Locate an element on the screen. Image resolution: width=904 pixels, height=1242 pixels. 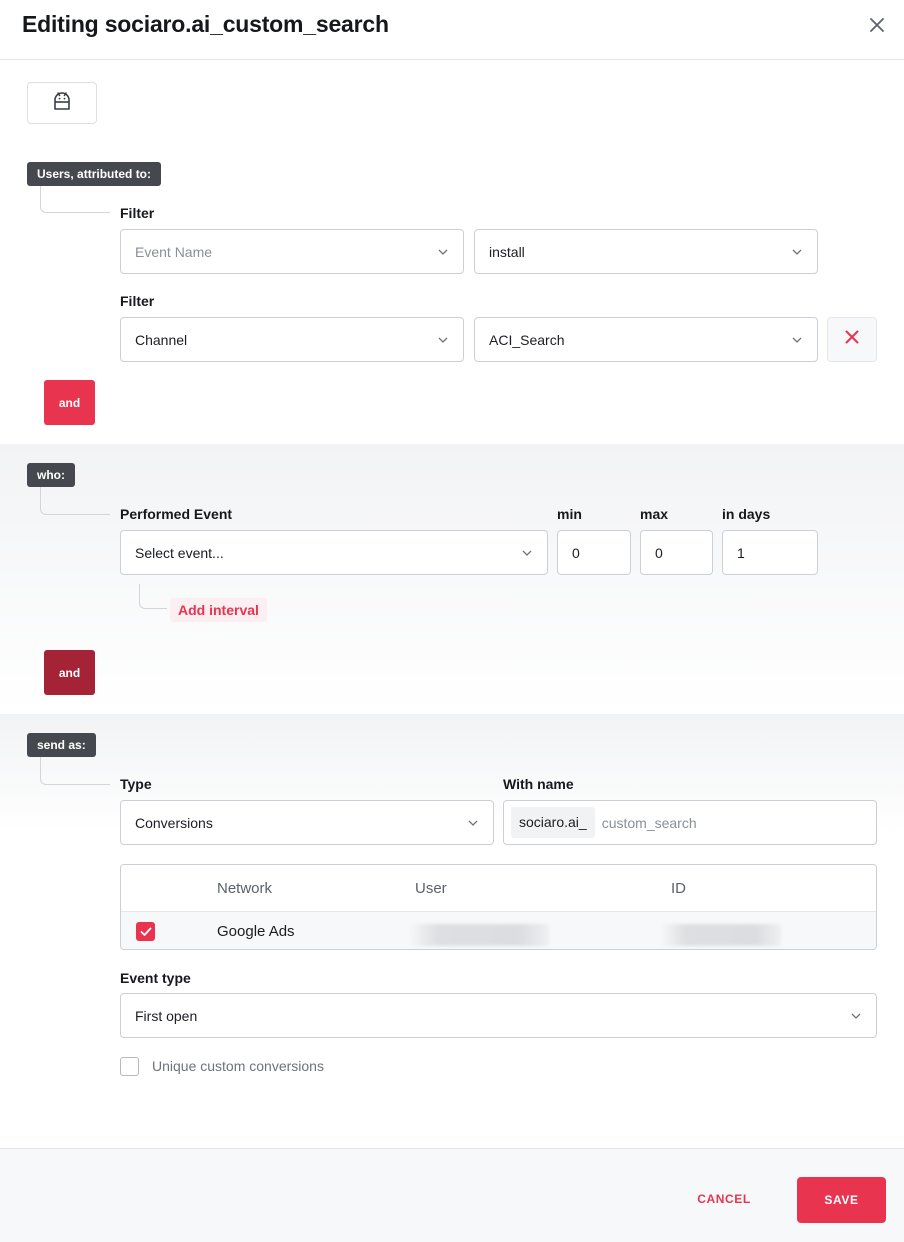
network-checkbox is located at coordinates (145, 931).